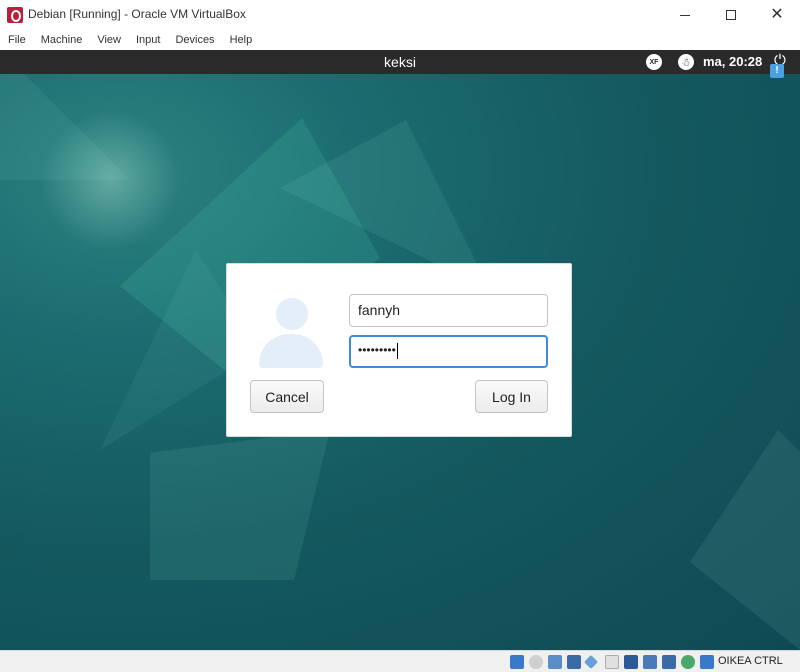  I want to click on menu-machine: Machine, so click(62, 40).